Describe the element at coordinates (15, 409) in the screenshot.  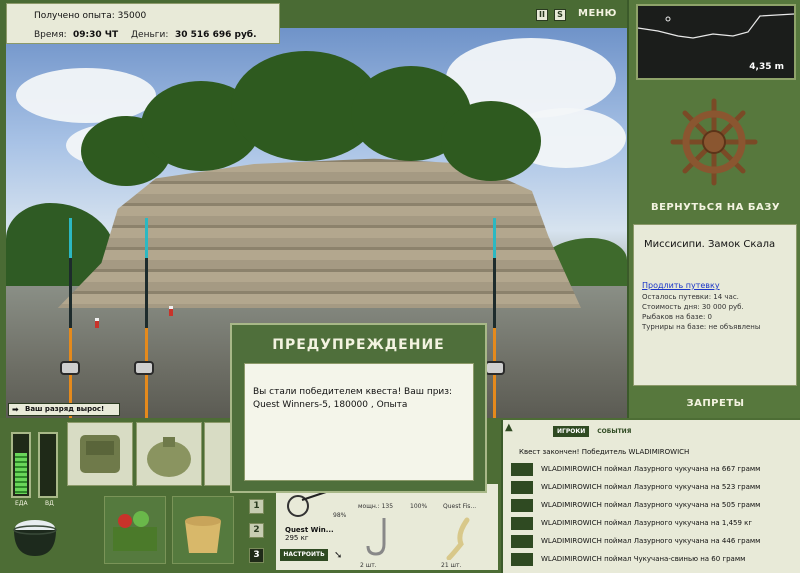
I see `arrow-right-icon: ➡` at that location.